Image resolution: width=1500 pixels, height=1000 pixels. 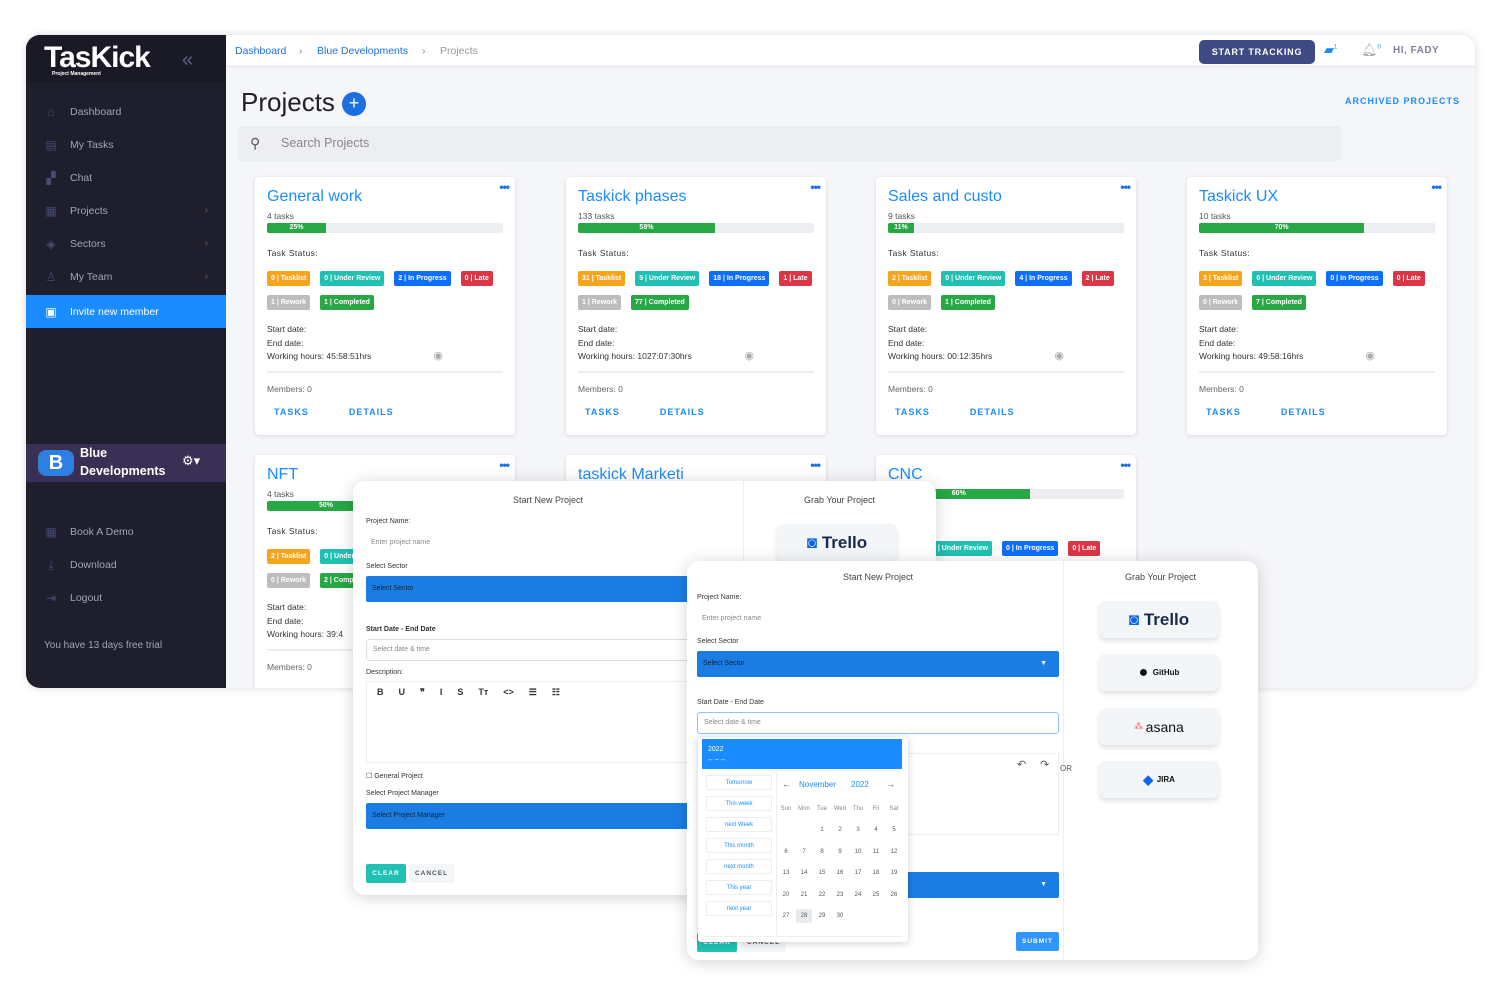 I want to click on editor-tool-button: ☷, so click(x=556, y=692).